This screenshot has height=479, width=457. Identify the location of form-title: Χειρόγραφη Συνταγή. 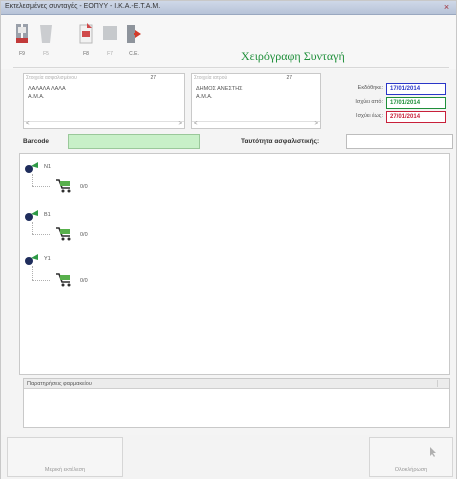
(293, 56).